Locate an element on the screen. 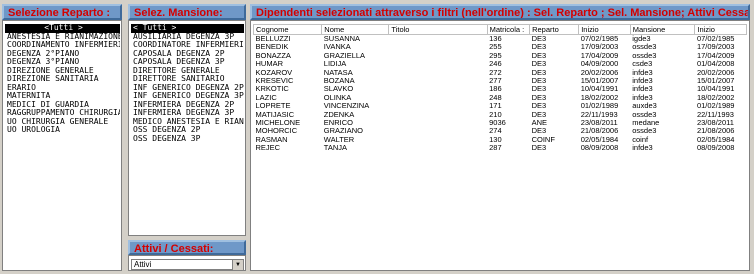 The width and height of the screenshot is (754, 274). table-cell: TANJA is located at coordinates (335, 148).